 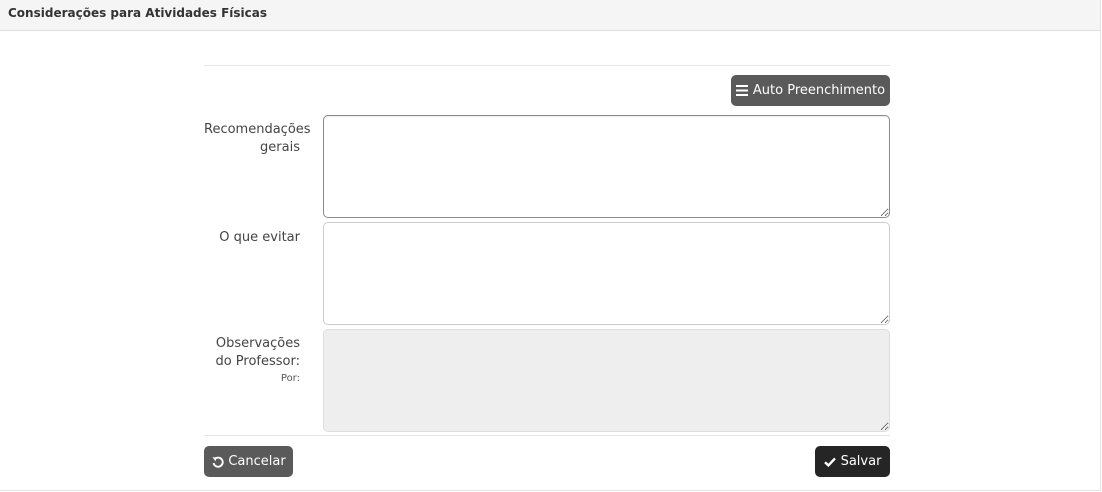 What do you see at coordinates (280, 147) in the screenshot?
I see `recommendations-label-line2: gerais` at bounding box center [280, 147].